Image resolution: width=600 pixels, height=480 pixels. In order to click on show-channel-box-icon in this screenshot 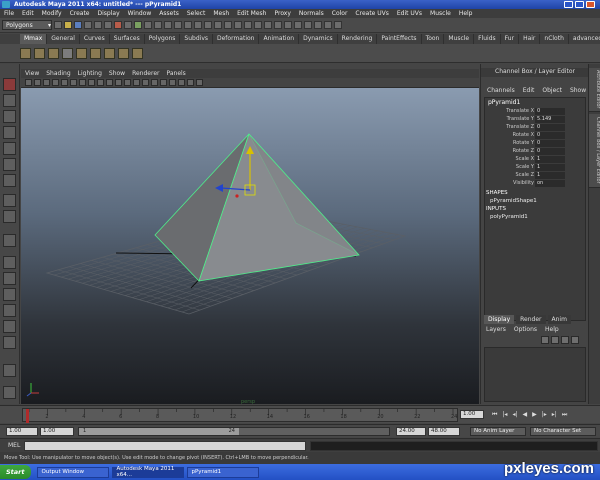, I will do `click(338, 25)`.